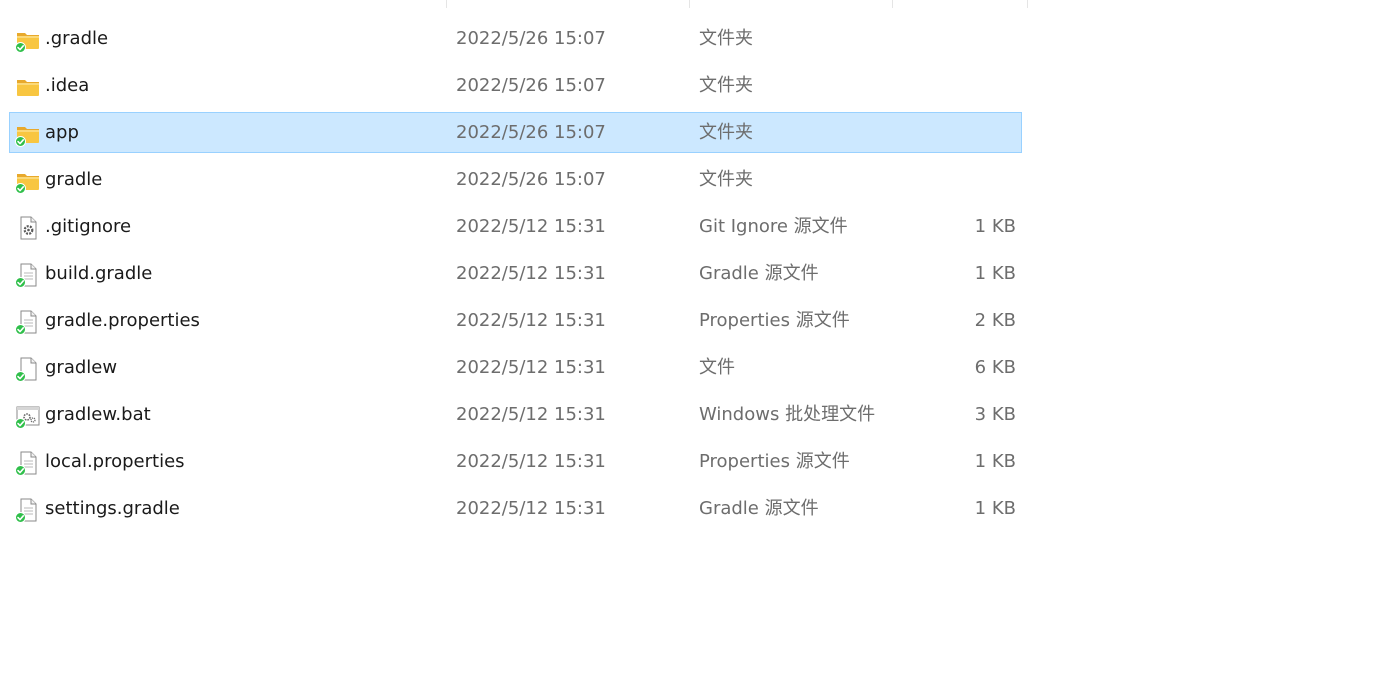 The image size is (1385, 687). What do you see at coordinates (115, 461) in the screenshot?
I see `file-name: local.properties` at bounding box center [115, 461].